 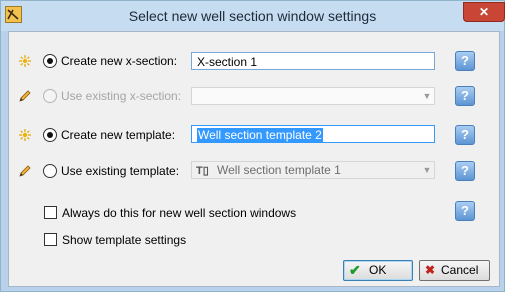 What do you see at coordinates (50, 135) in the screenshot?
I see `create-template-radio` at bounding box center [50, 135].